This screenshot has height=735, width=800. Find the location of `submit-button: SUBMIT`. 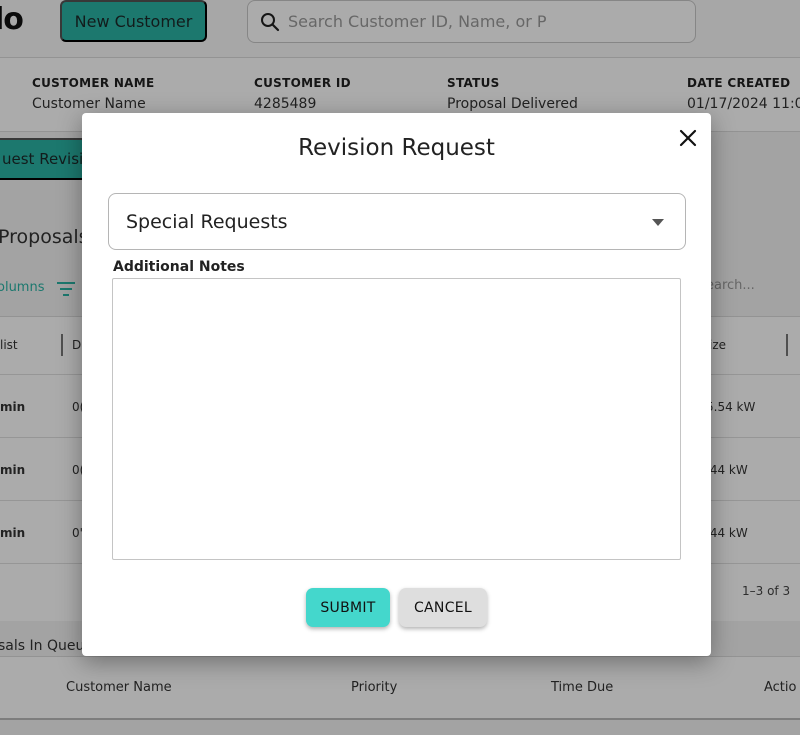

submit-button: SUBMIT is located at coordinates (348, 607).